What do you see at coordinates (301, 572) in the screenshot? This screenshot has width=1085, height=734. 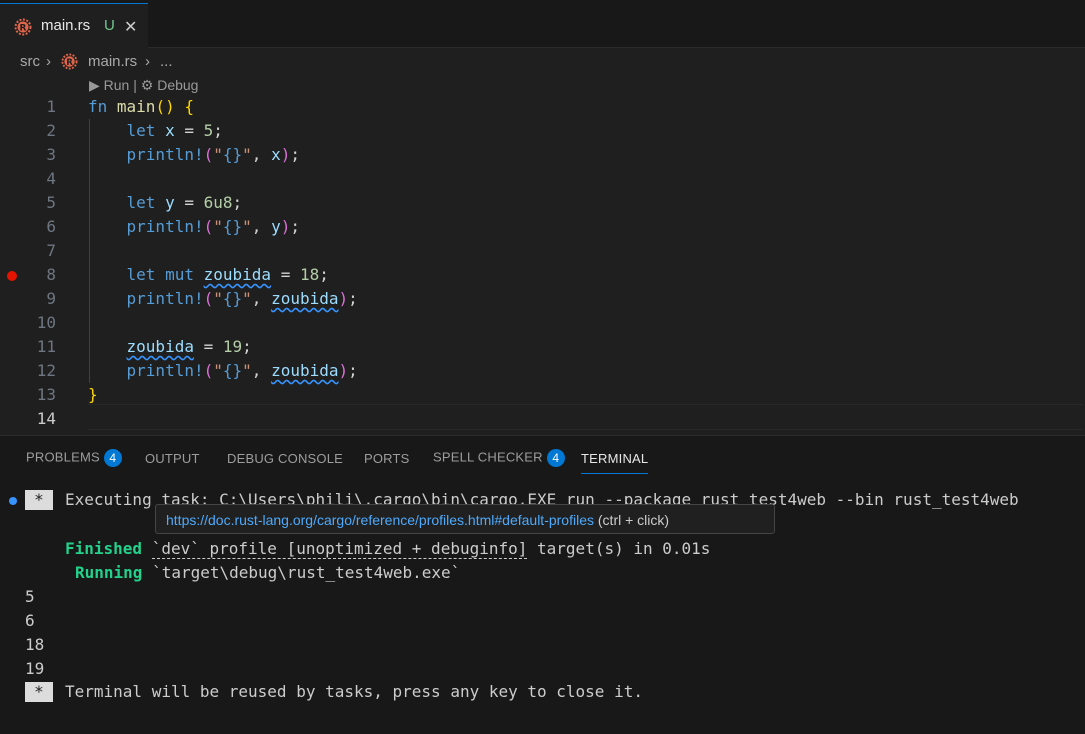 I see `running-rest: `target\debug\rust_test4web.exe`` at bounding box center [301, 572].